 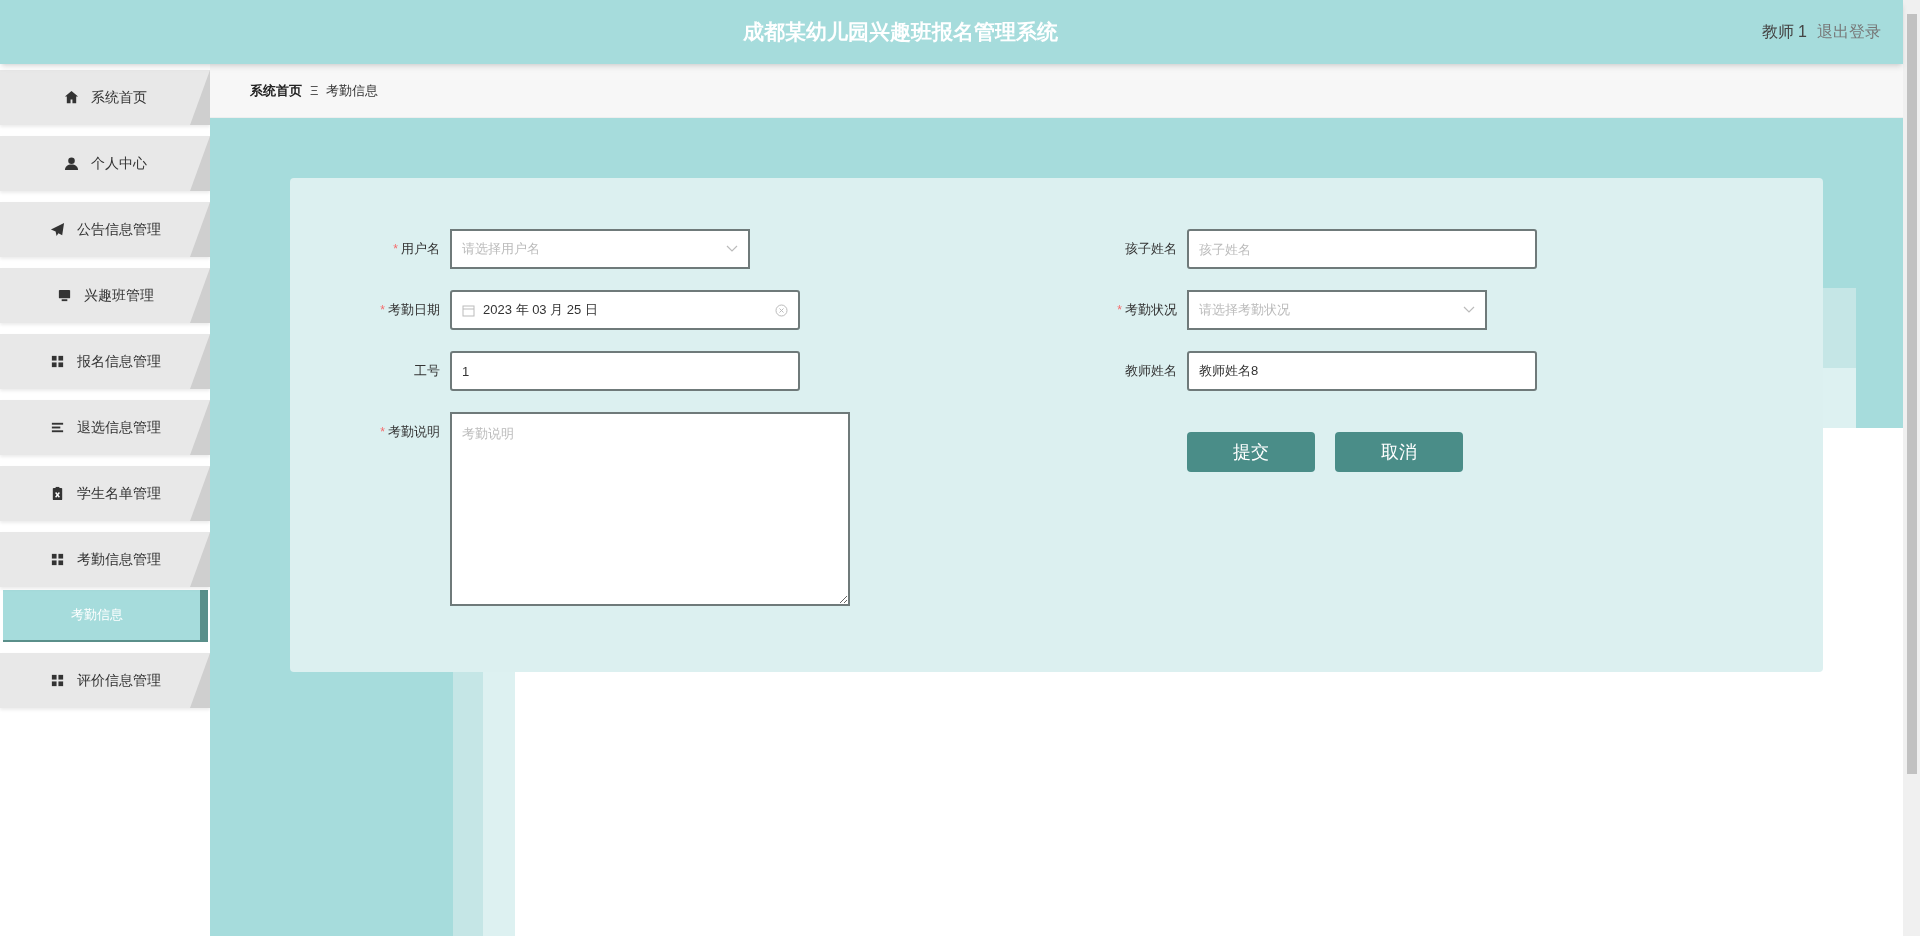 I want to click on sidebar-item: 系统首页, so click(x=105, y=97).